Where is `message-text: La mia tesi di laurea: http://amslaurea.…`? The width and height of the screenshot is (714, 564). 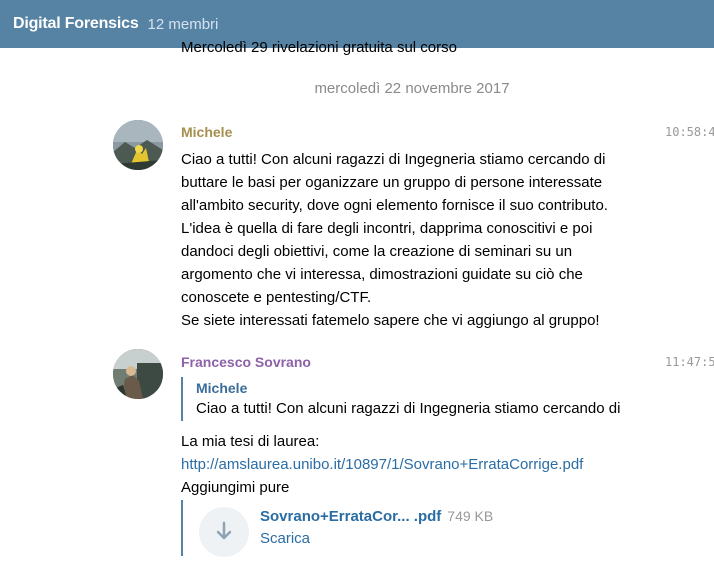
message-text: La mia tesi di laurea: http://amslaurea.… is located at coordinates (382, 464).